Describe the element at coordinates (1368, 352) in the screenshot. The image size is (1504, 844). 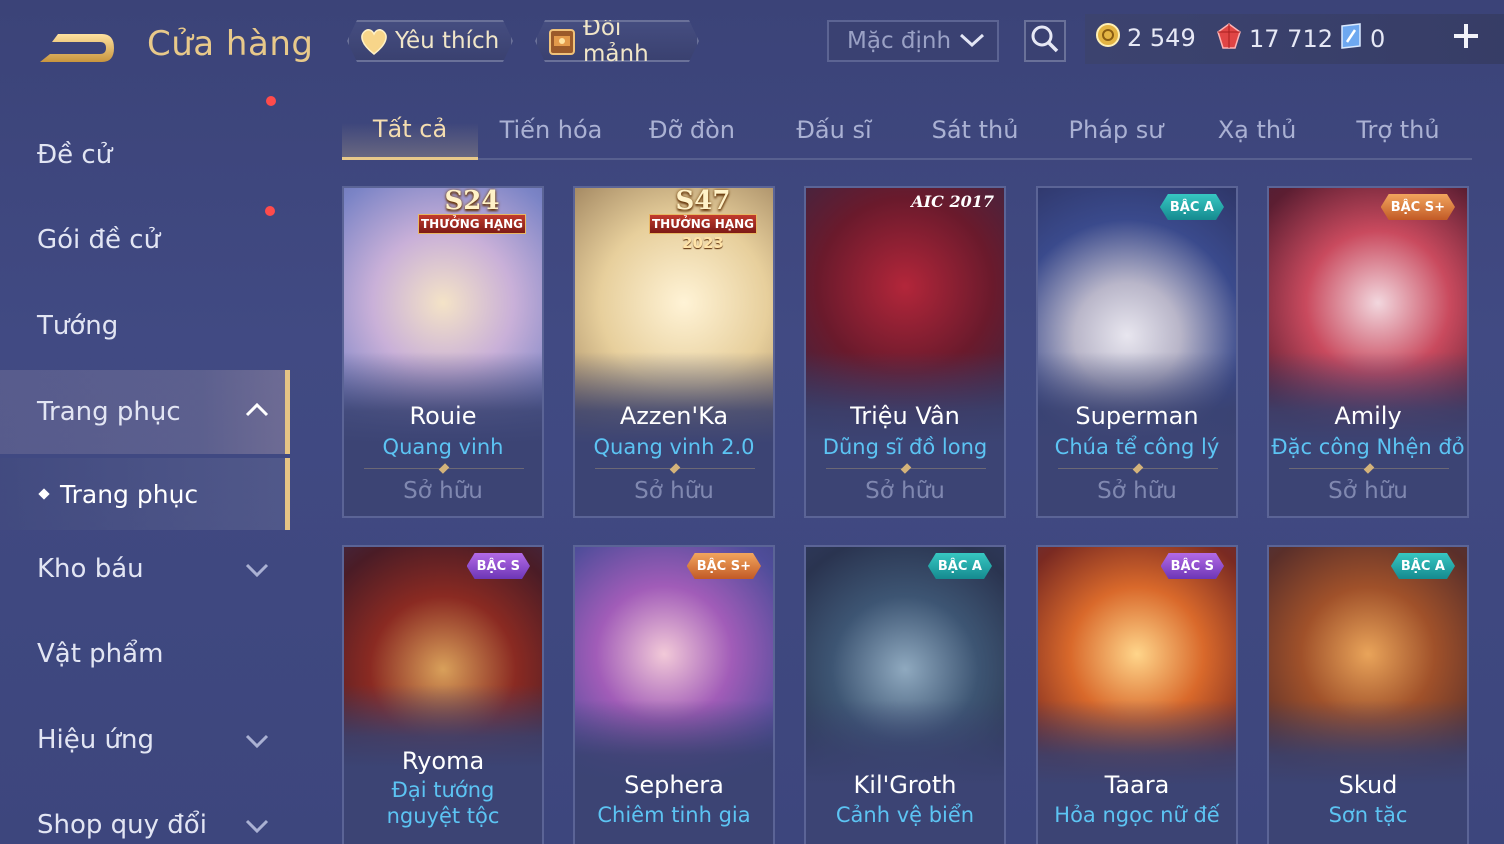
I see `skin-card: BẬC S+ Amily Đặc công Nhện đỏ Sở hữu` at that location.